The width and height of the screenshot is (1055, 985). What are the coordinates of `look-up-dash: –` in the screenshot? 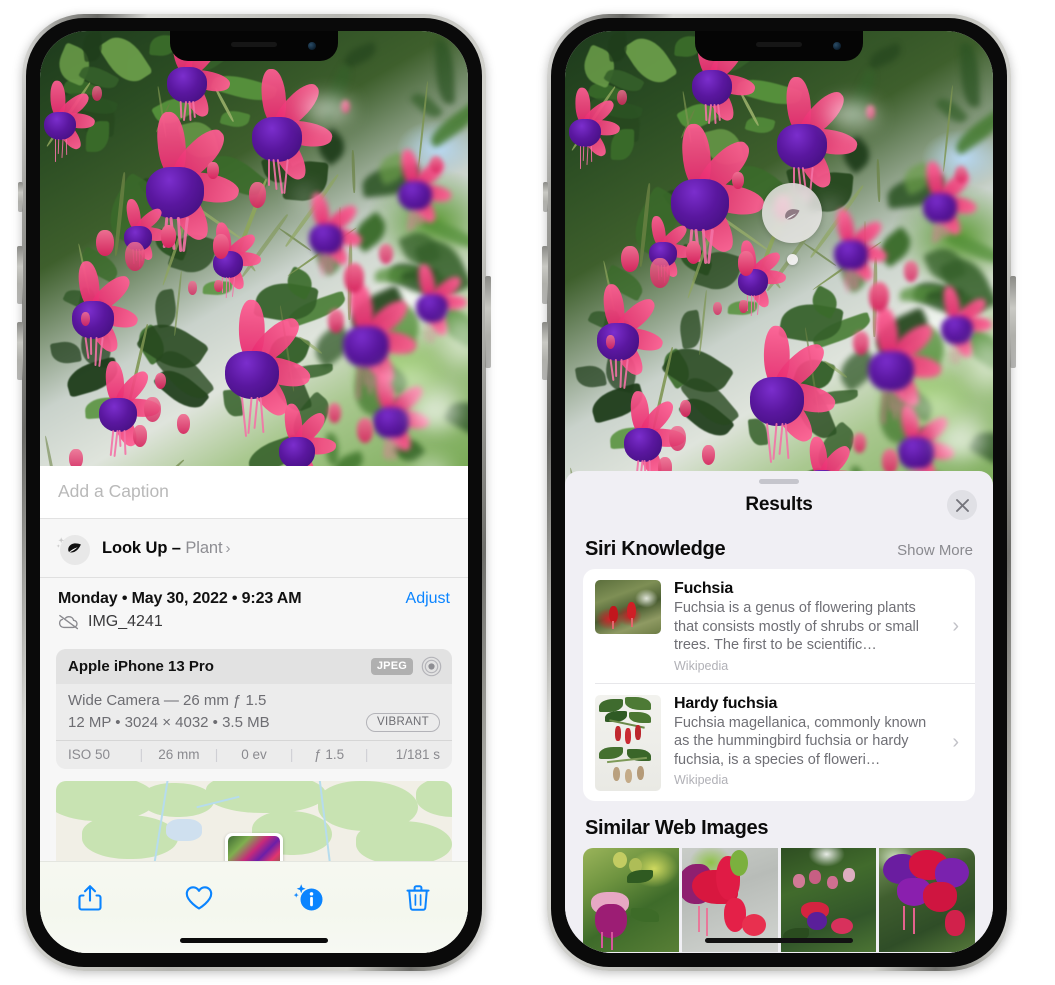 It's located at (176, 547).